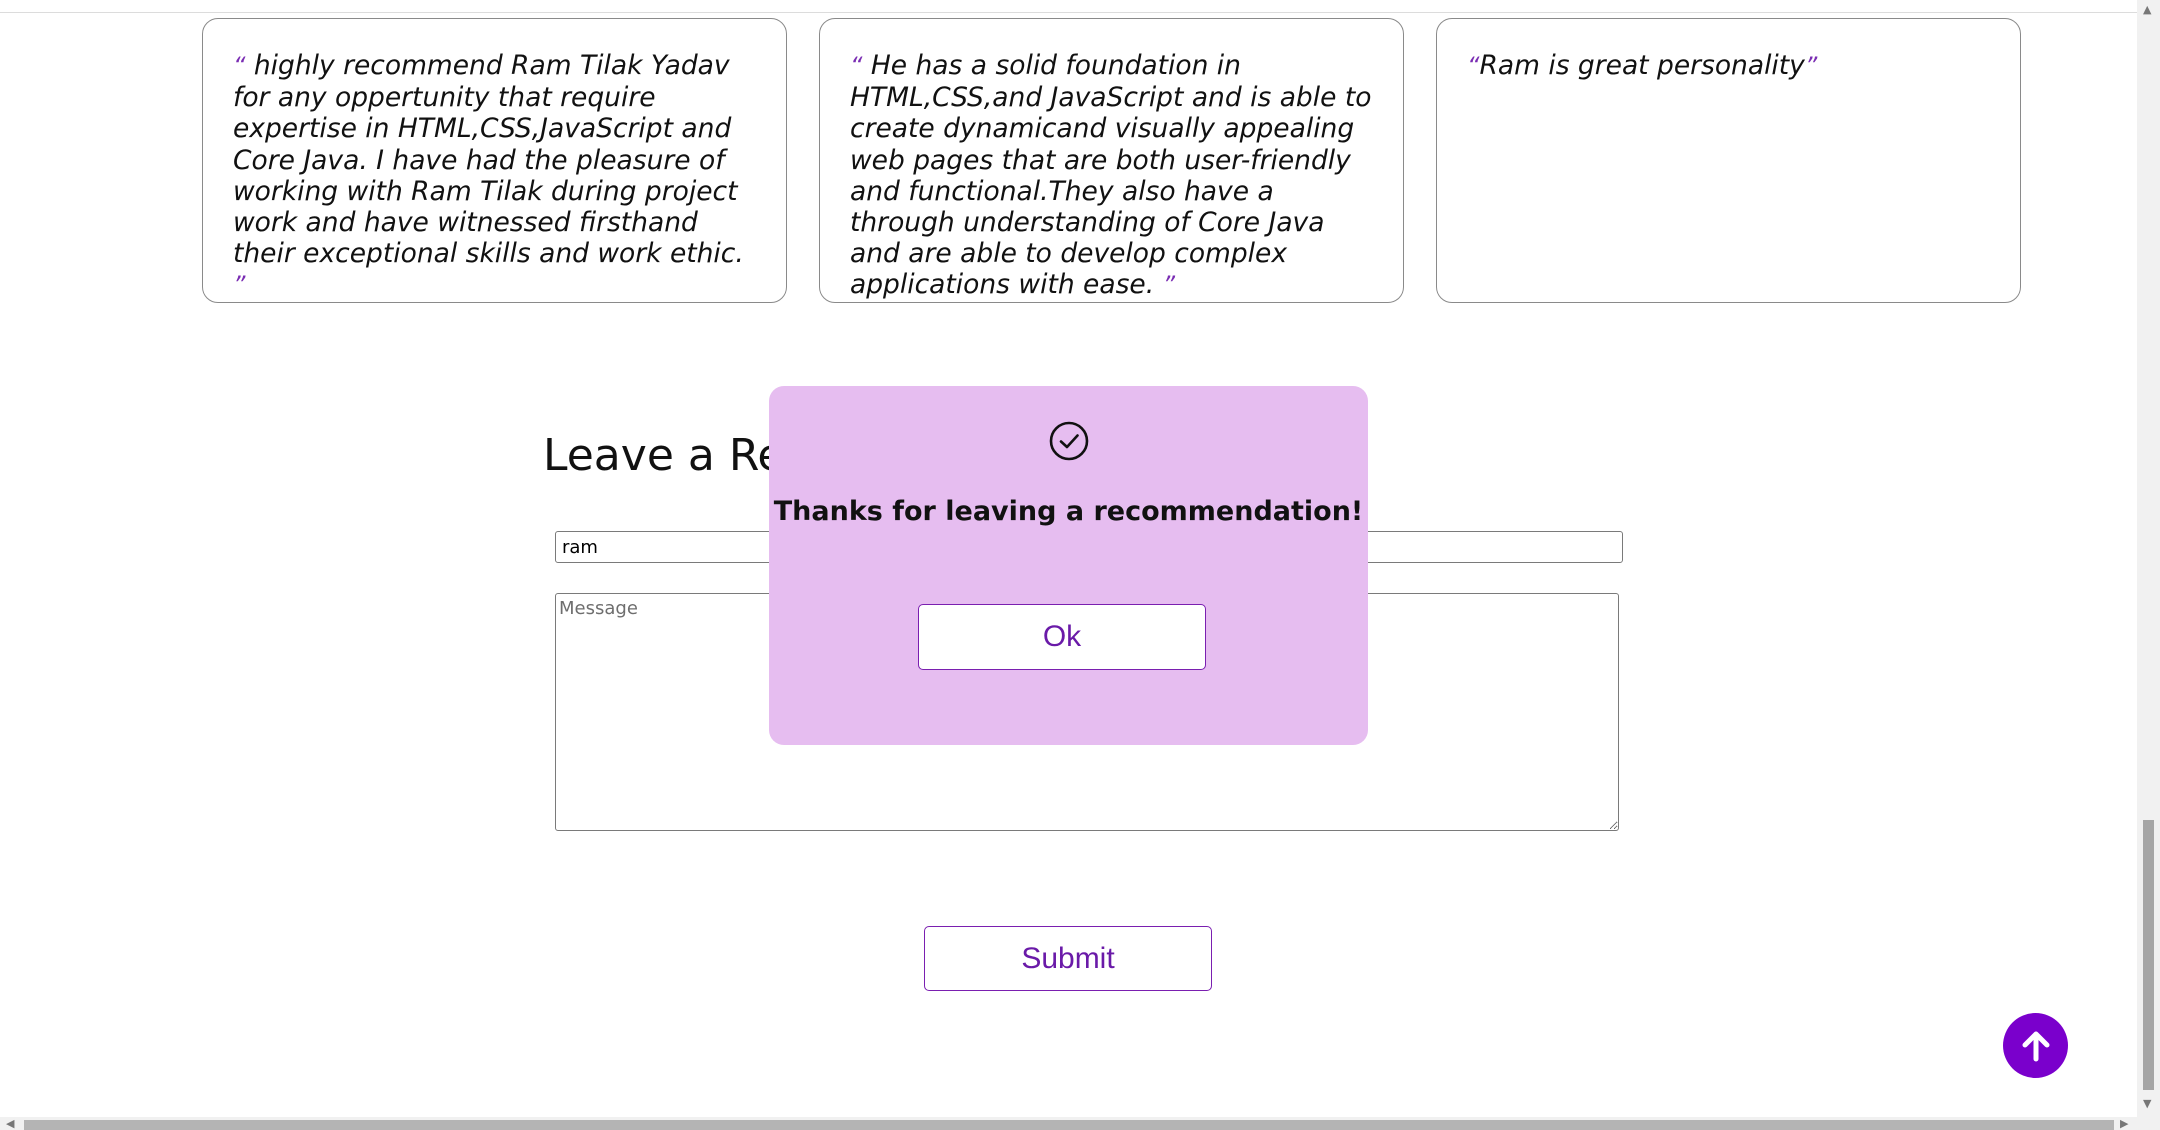  Describe the element at coordinates (1068, 958) in the screenshot. I see `submit-button: Submit` at that location.